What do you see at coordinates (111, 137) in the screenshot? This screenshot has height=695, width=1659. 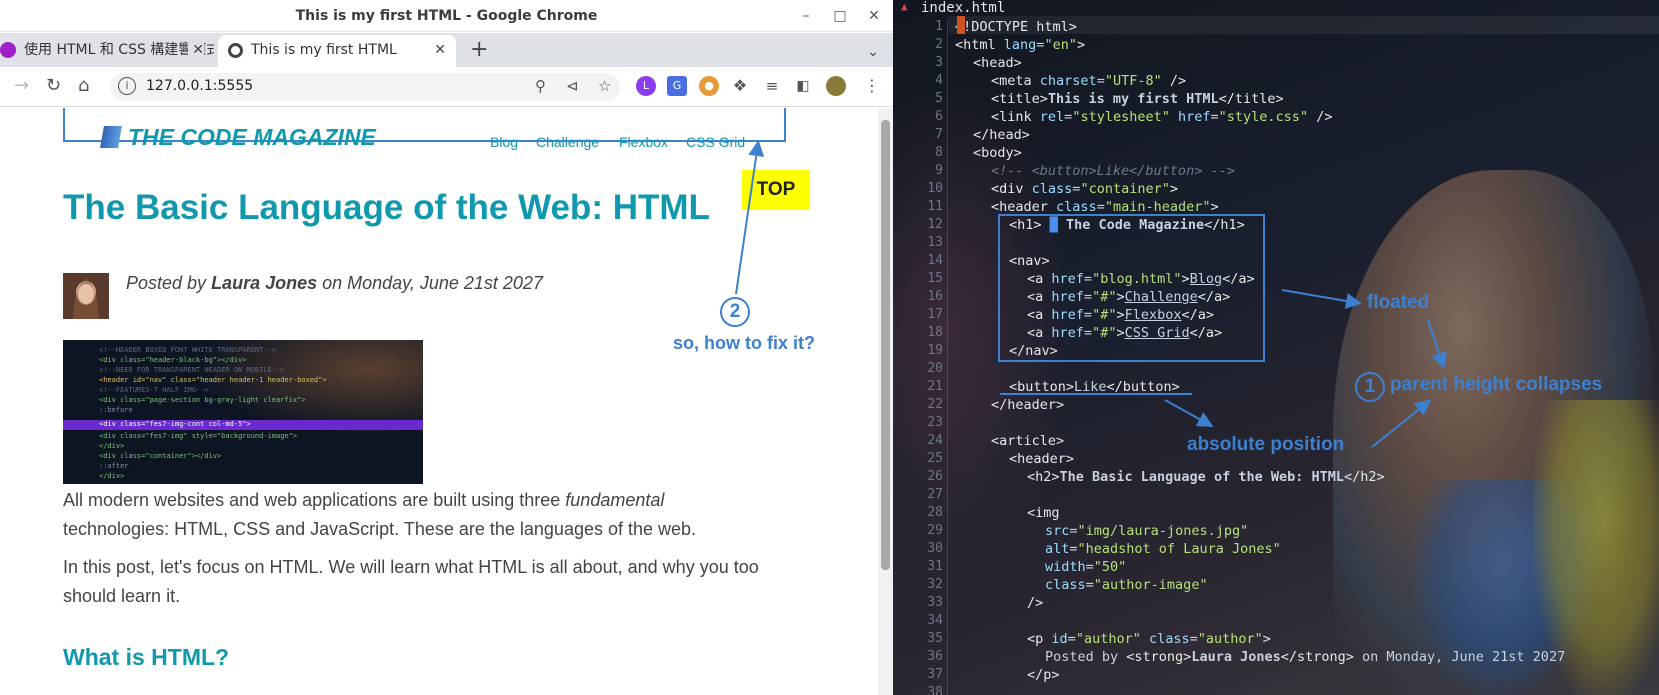 I see `book-icon` at bounding box center [111, 137].